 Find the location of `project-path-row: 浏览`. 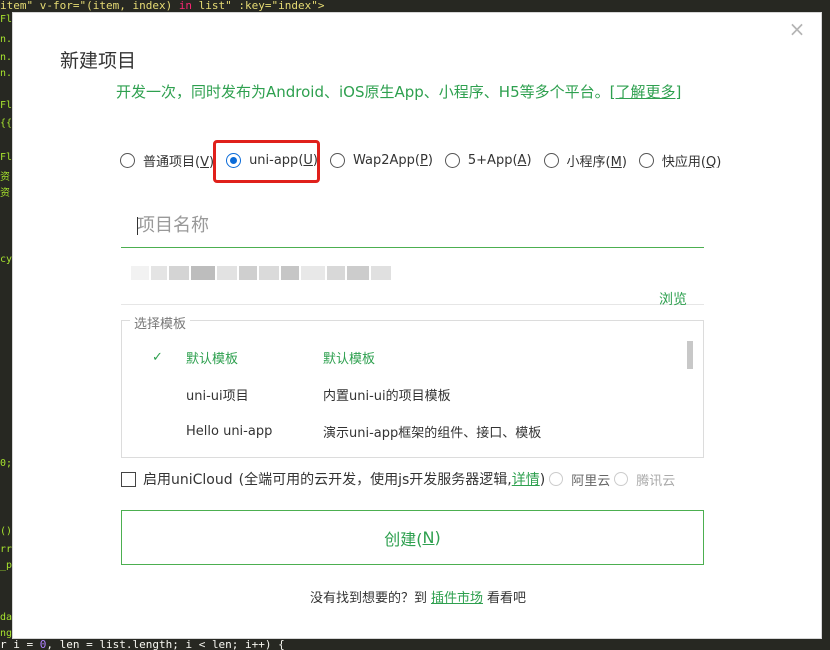

project-path-row: 浏览 is located at coordinates (412, 283).